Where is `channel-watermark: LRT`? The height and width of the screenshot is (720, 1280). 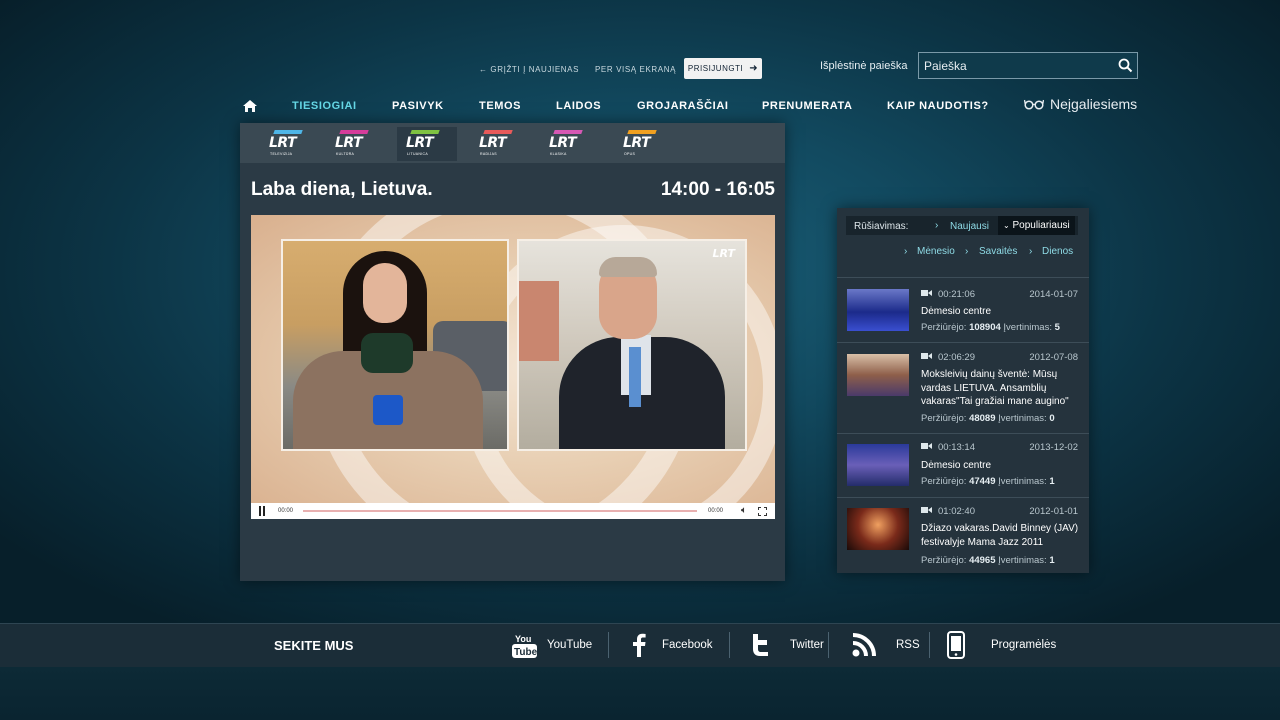 channel-watermark: LRT is located at coordinates (724, 253).